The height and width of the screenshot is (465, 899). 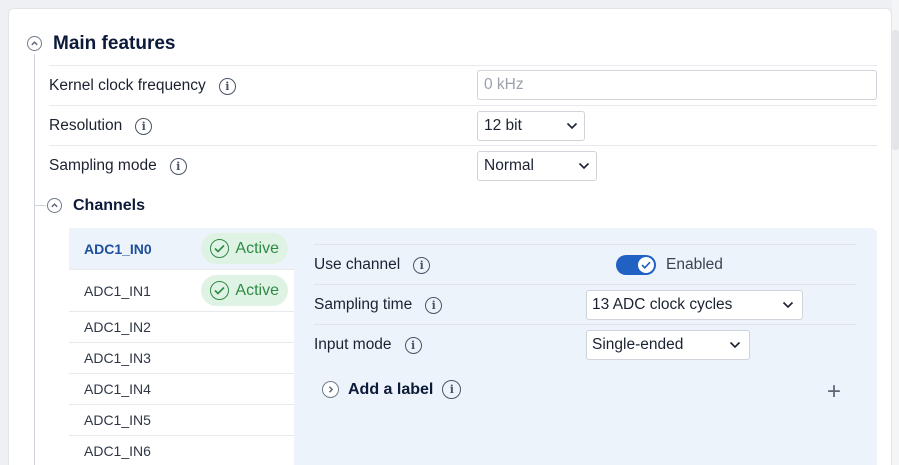 What do you see at coordinates (181, 249) in the screenshot?
I see `channel-item-adc1-in0: ADC1_IN0 Active` at bounding box center [181, 249].